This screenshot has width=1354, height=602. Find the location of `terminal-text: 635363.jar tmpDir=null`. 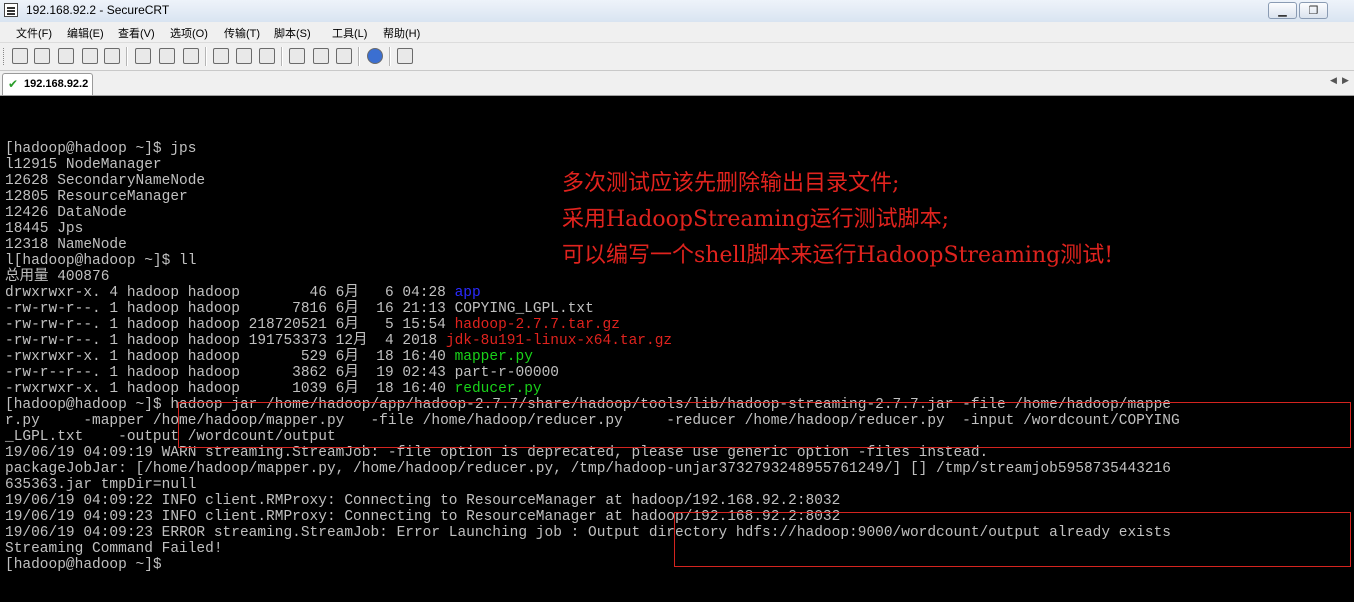

terminal-text: 635363.jar tmpDir=null is located at coordinates (101, 485).